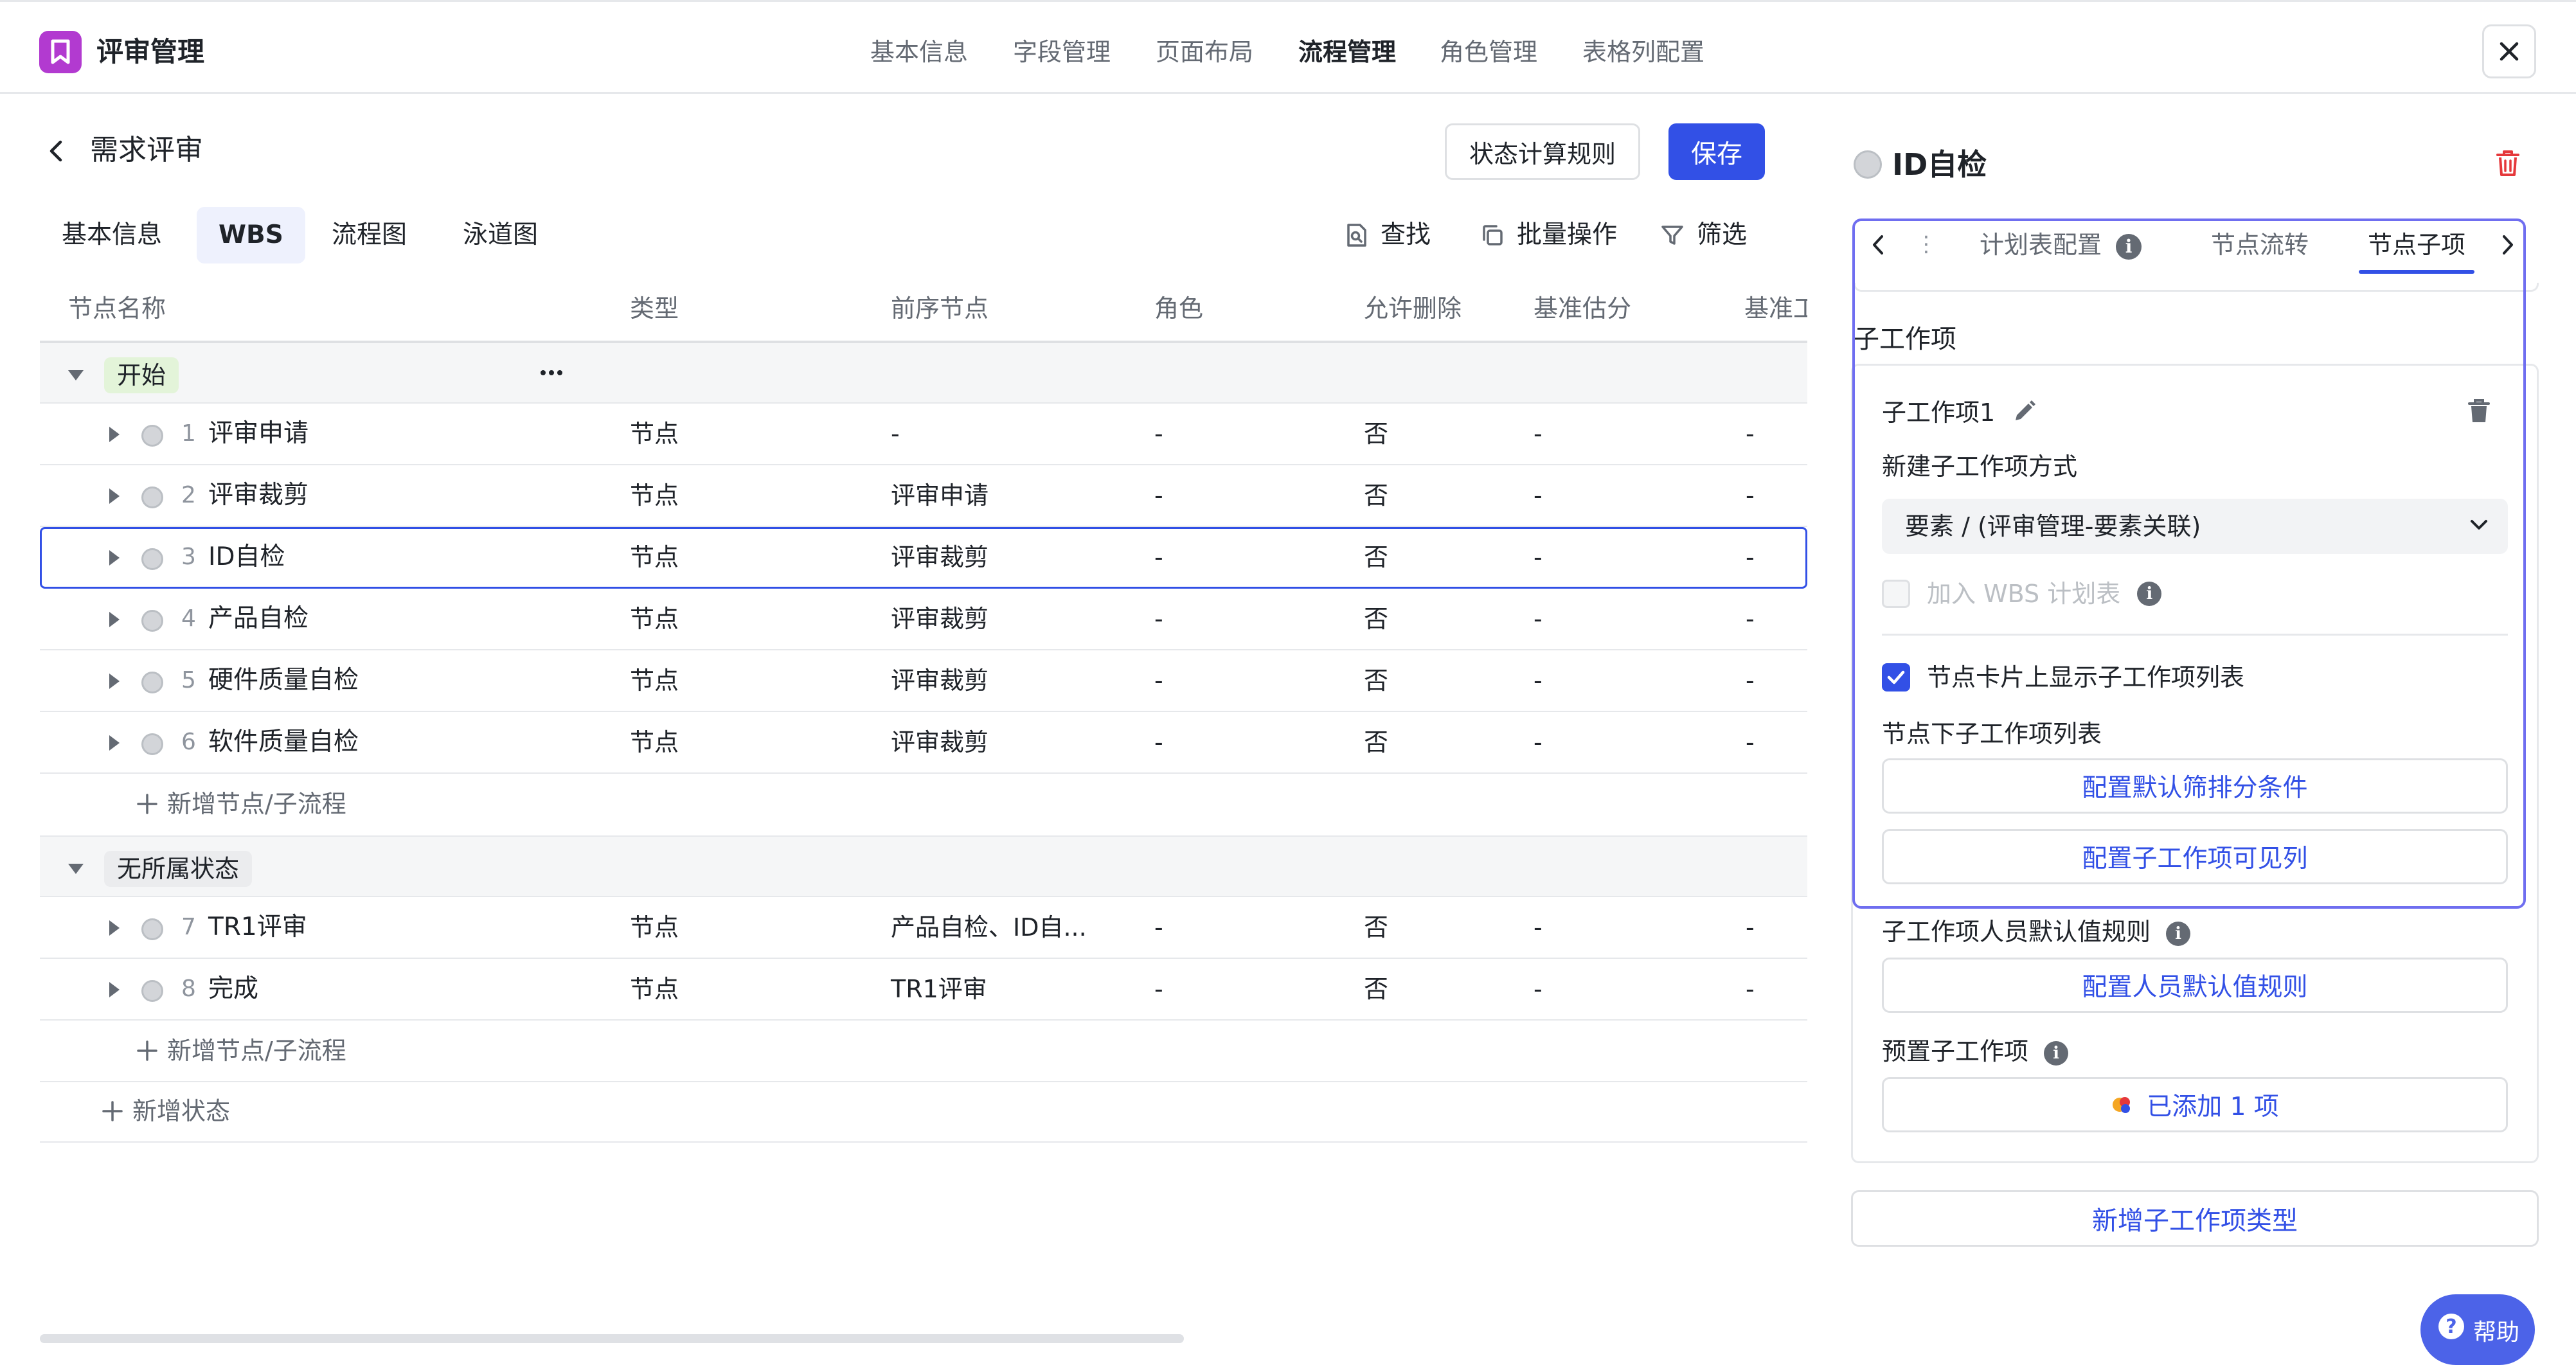  Describe the element at coordinates (2022, 594) in the screenshot. I see `add-wbs-checkbox-row: 加入 WBS 计划表 i` at that location.